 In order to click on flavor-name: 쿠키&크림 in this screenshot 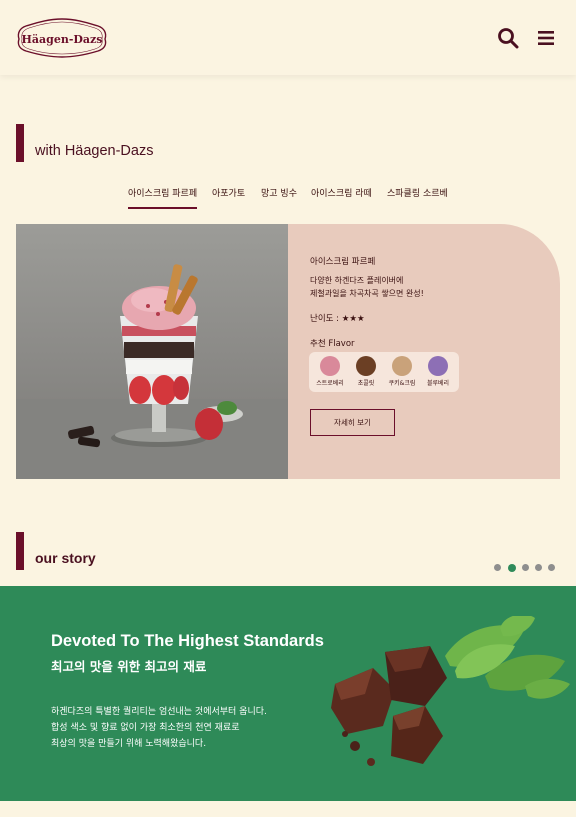, I will do `click(402, 383)`.